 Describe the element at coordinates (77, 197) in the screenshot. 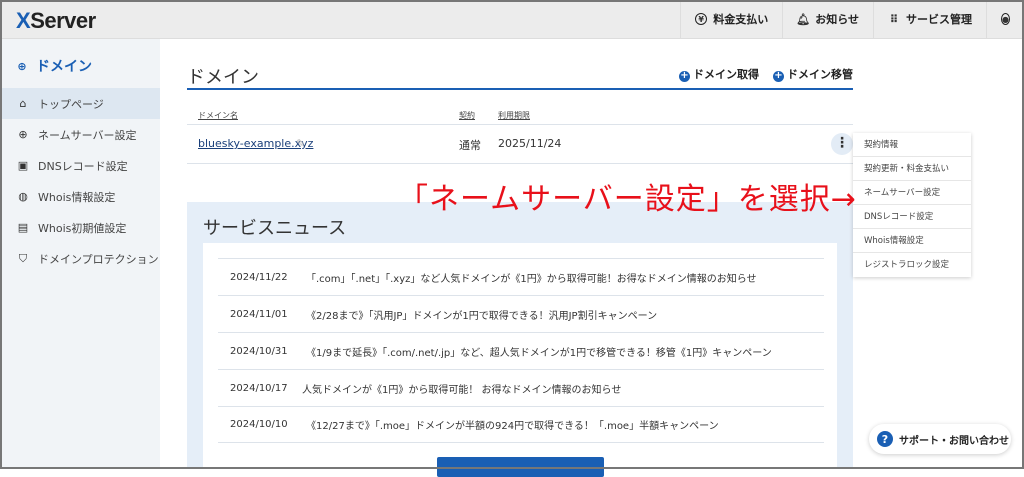

I see `sidebar-item-label: Whois情報設定` at that location.